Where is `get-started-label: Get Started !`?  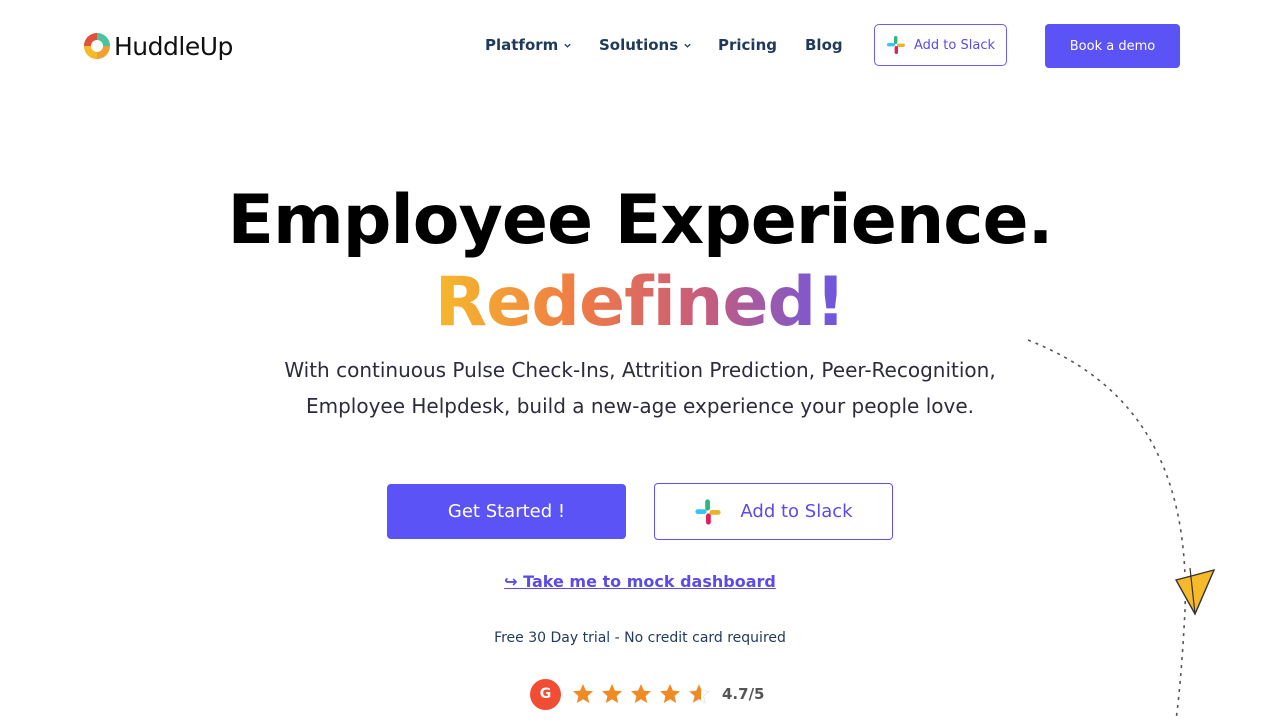
get-started-label: Get Started ! is located at coordinates (506, 511).